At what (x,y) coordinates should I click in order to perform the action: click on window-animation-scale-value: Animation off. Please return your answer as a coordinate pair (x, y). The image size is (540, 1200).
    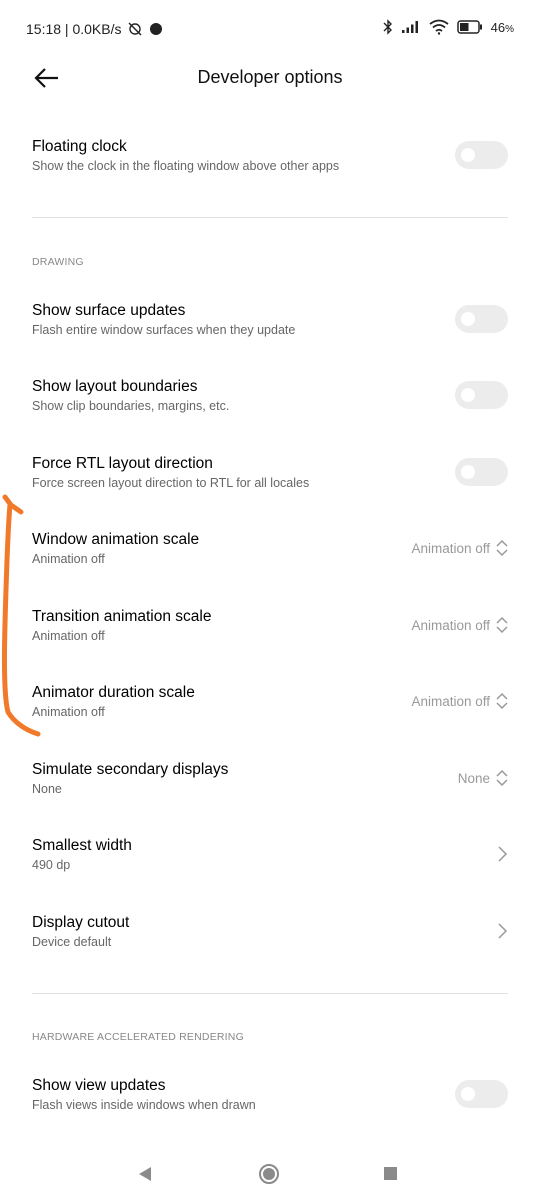
    Looking at the image, I should click on (450, 548).